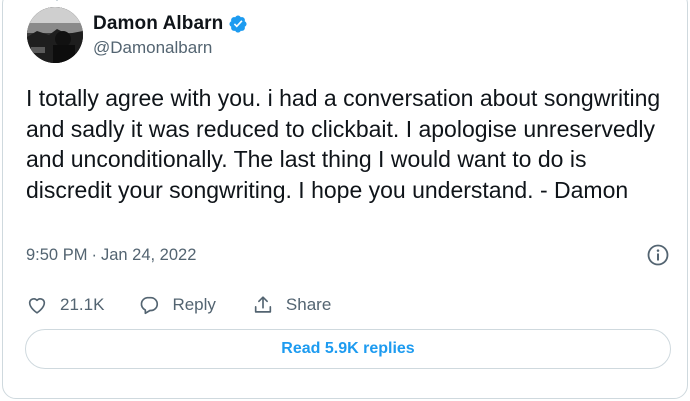 The height and width of the screenshot is (401, 690). Describe the element at coordinates (56, 255) in the screenshot. I see `tweet-time: 9:50 PM` at that location.